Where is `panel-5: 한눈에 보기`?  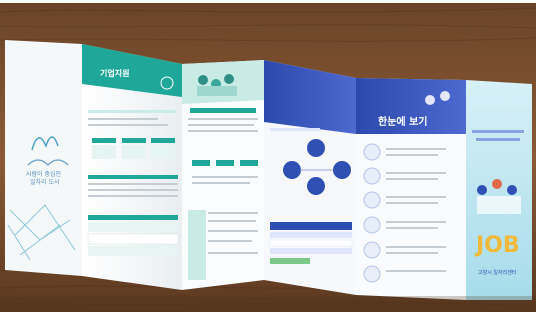 panel-5: 한눈에 보기 is located at coordinates (411, 189).